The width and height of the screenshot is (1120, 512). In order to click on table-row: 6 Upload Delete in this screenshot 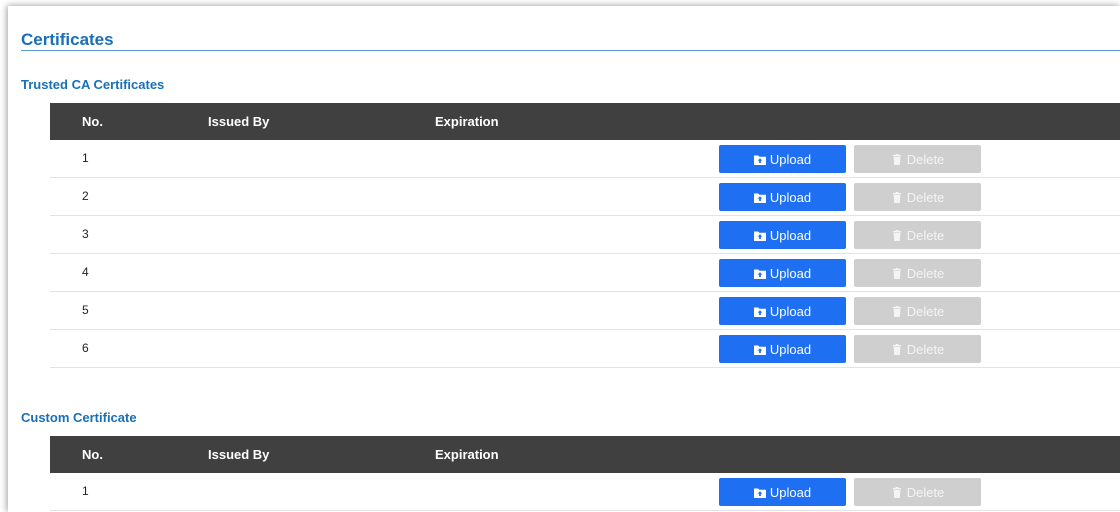, I will do `click(585, 349)`.